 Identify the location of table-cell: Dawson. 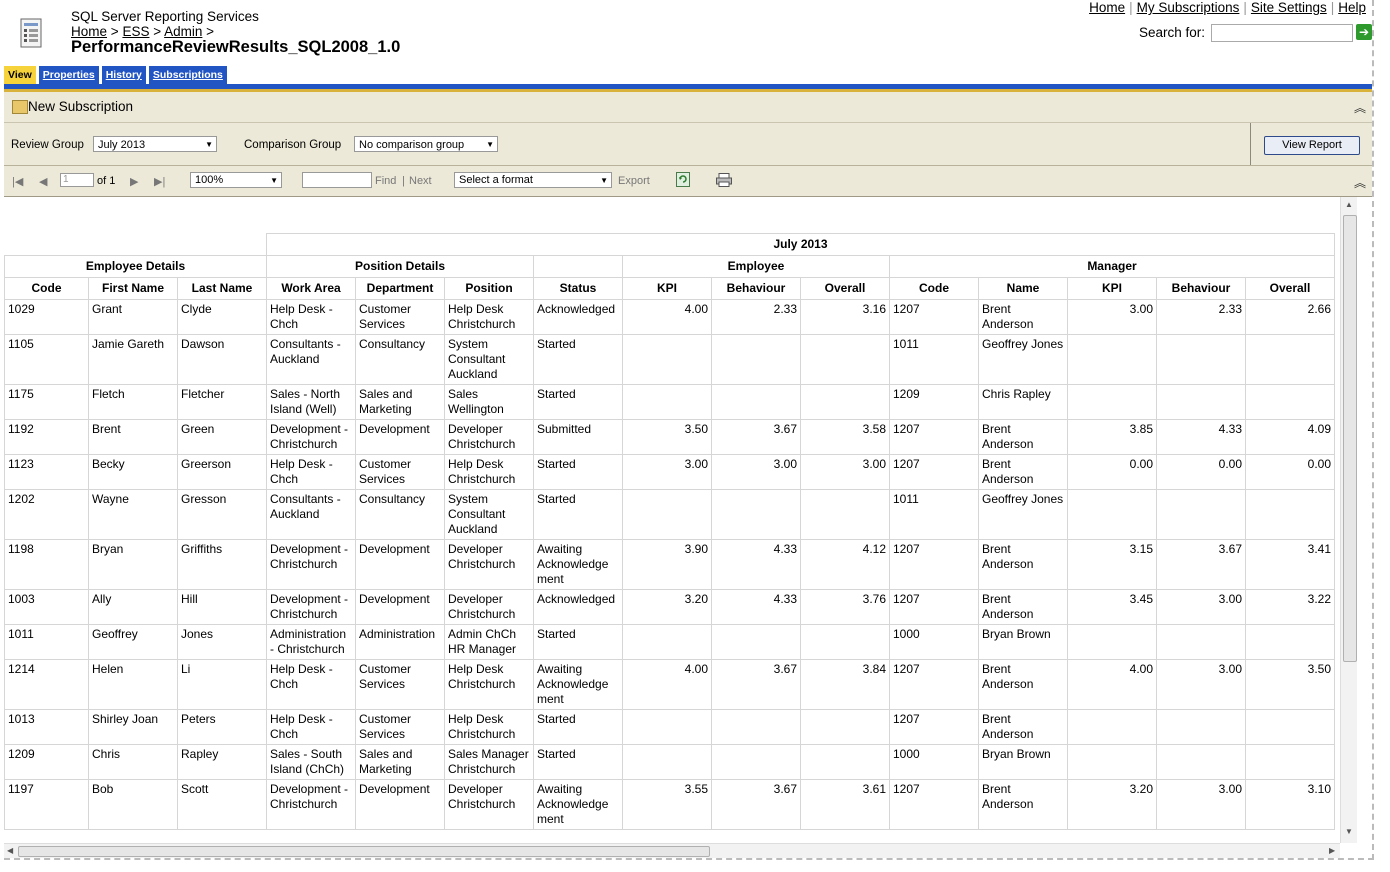
(222, 359).